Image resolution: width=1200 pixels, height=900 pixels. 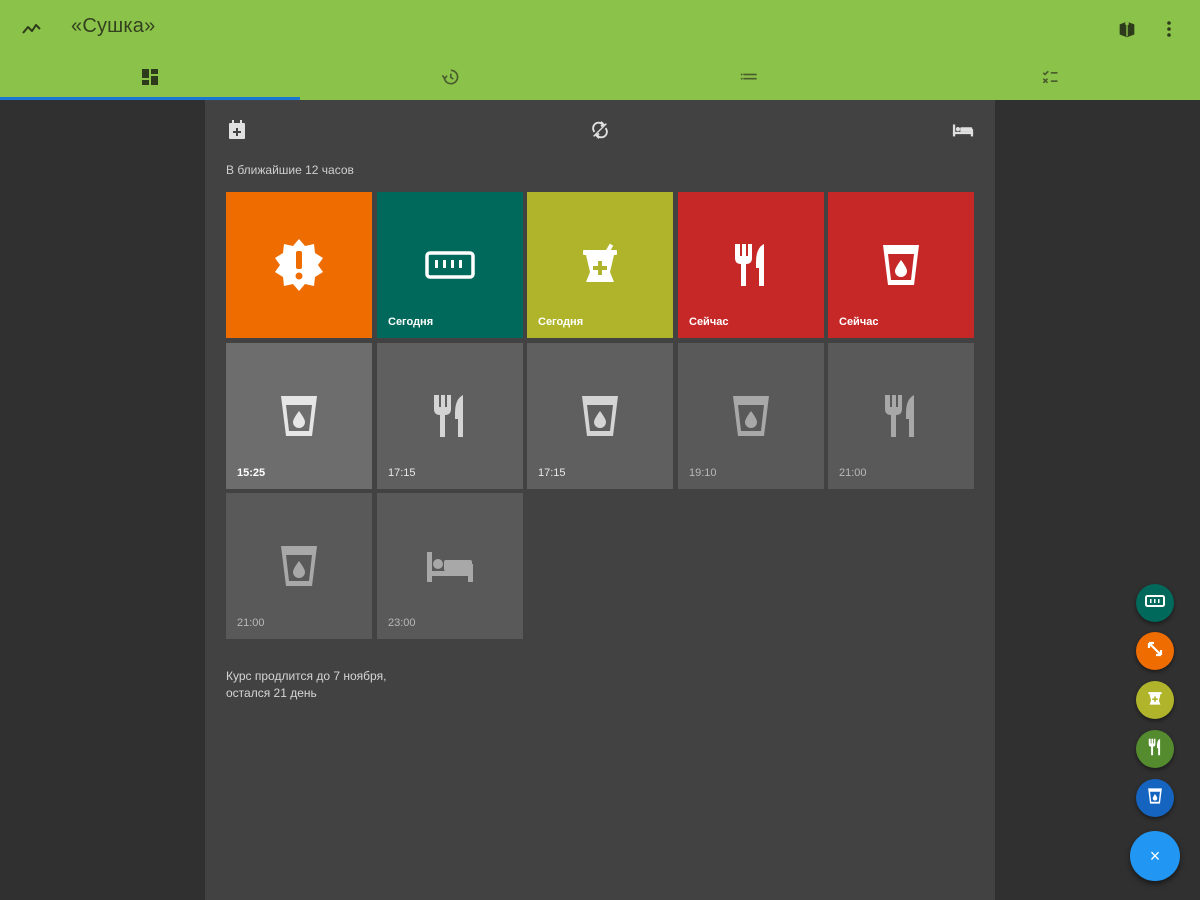 What do you see at coordinates (600, 29) in the screenshot?
I see `toolbar: «Сушка»` at bounding box center [600, 29].